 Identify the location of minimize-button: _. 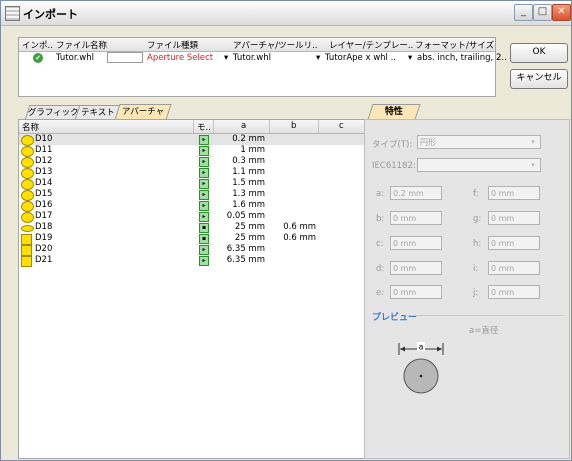
(523, 12).